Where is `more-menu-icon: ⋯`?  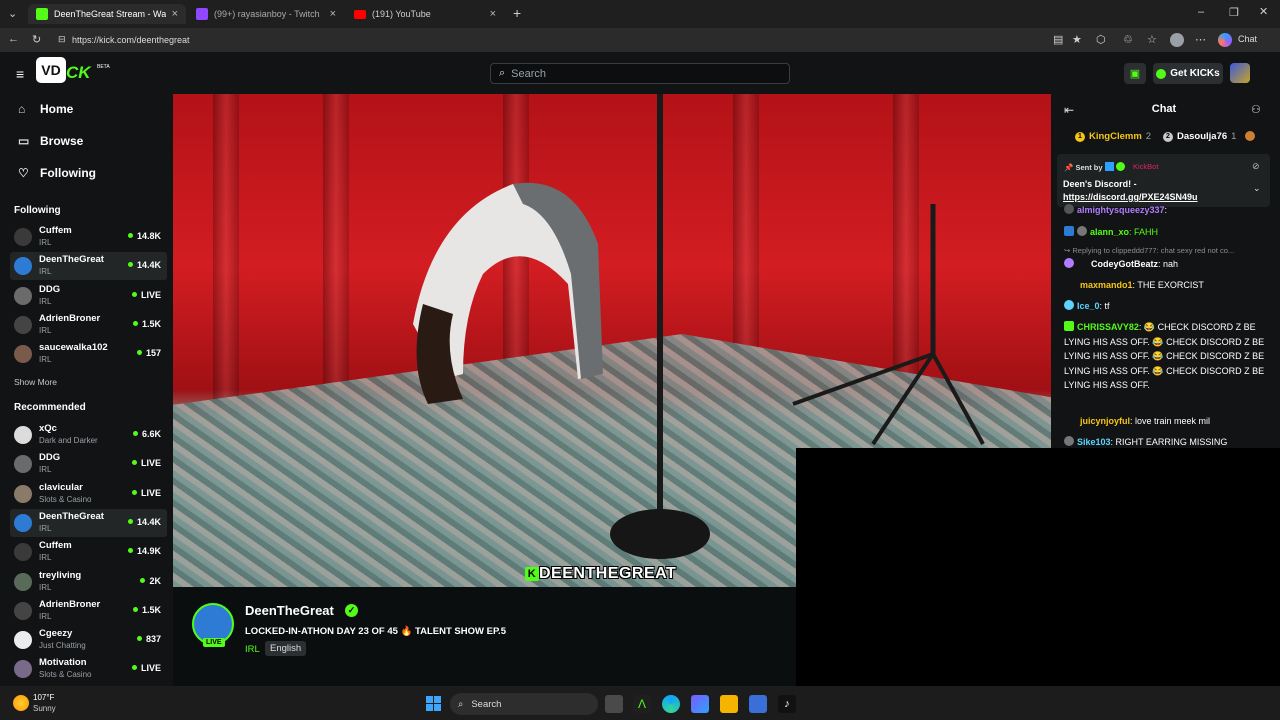
more-menu-icon: ⋯ is located at coordinates (1200, 39).